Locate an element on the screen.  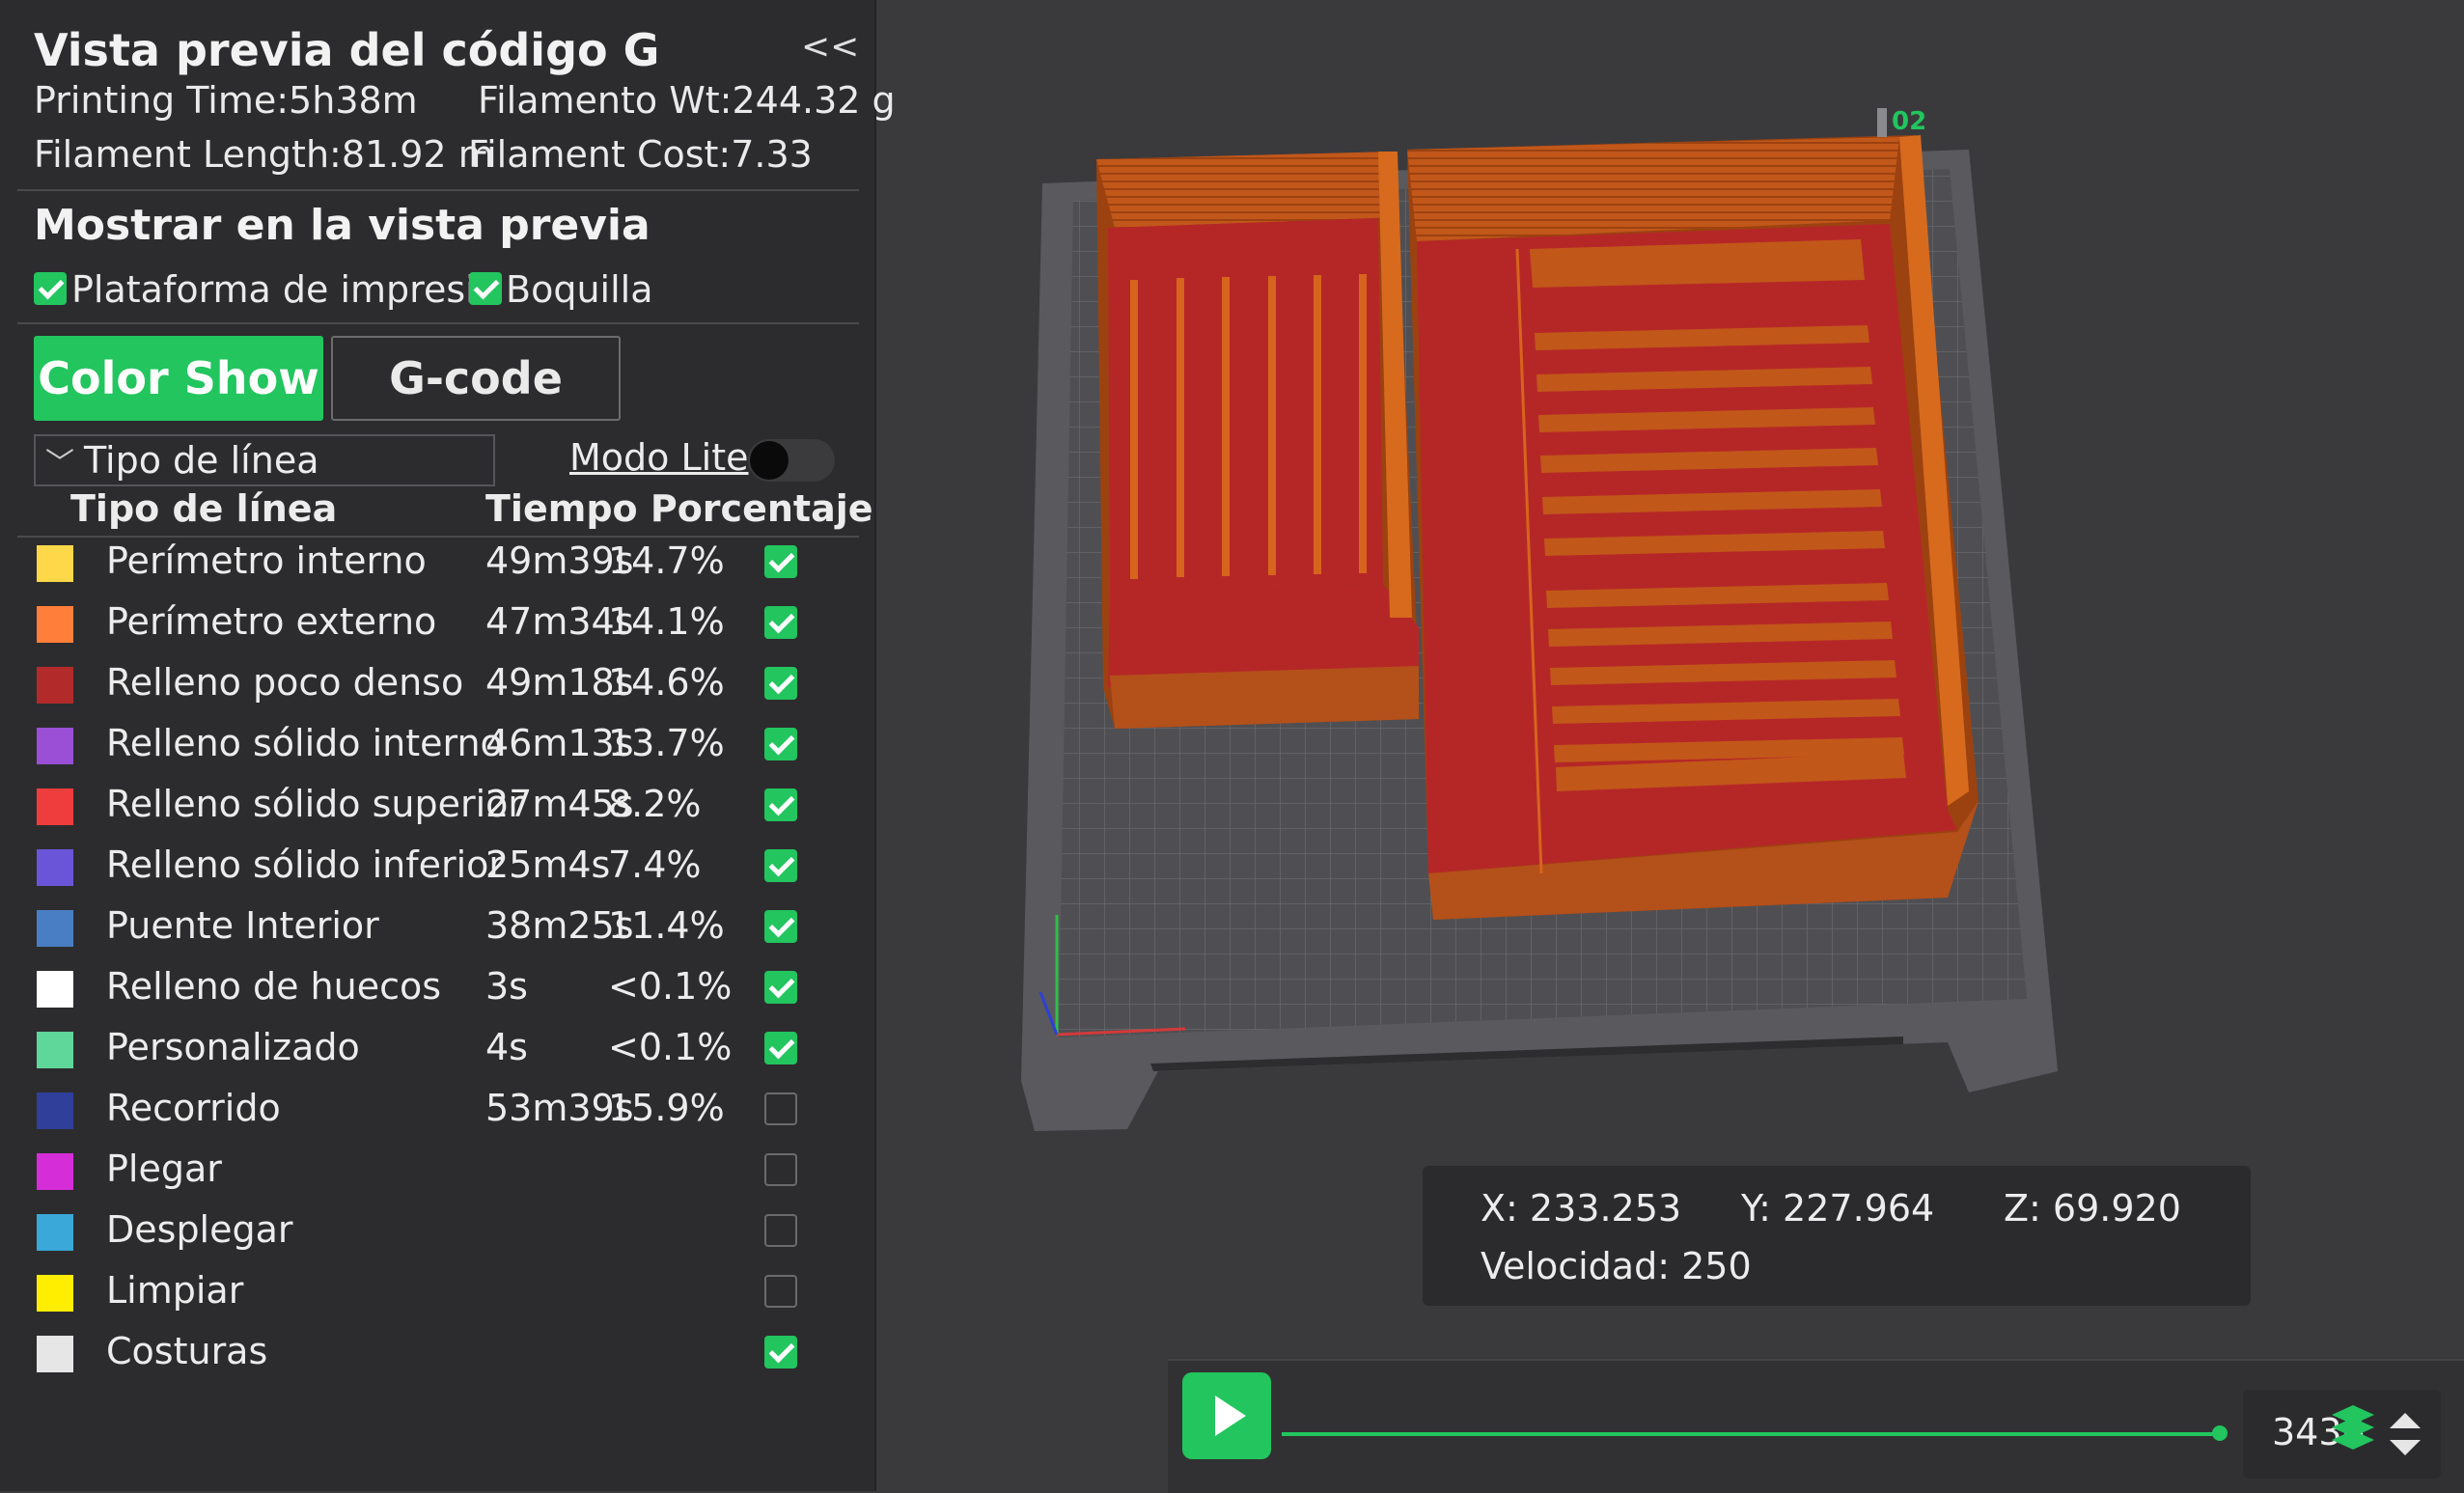
stepper-arrows-icon is located at coordinates (2405, 1434).